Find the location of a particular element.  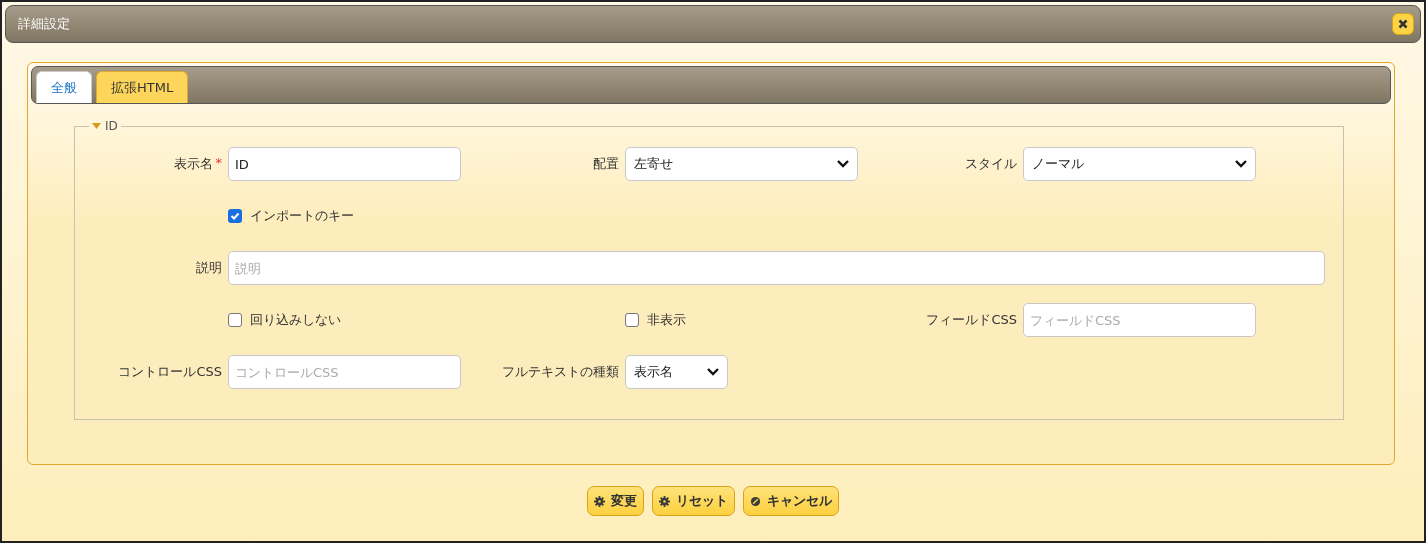

required-mark: * is located at coordinates (218, 163).